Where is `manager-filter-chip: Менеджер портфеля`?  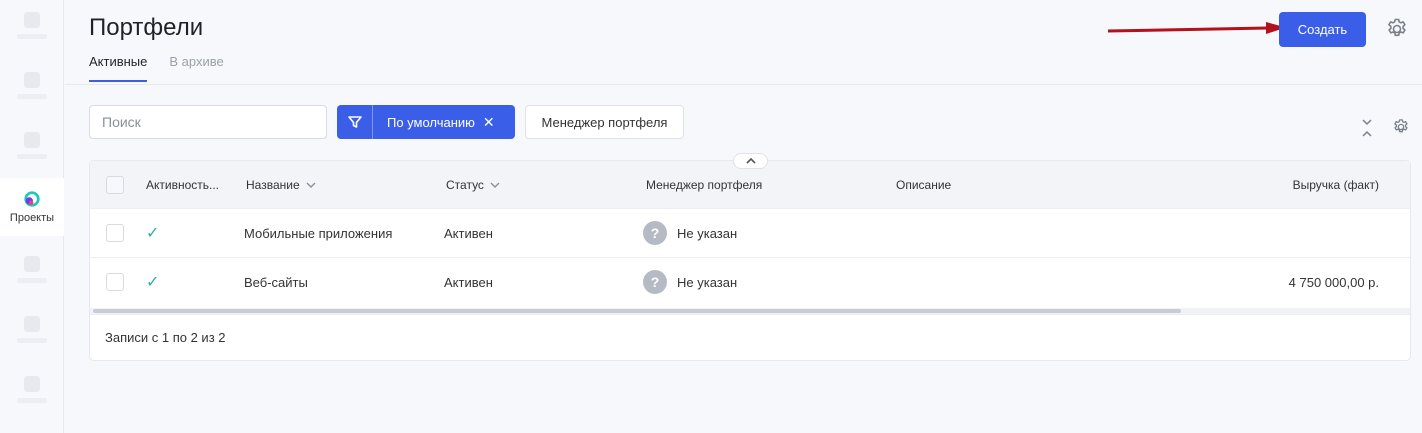 manager-filter-chip: Менеджер портфеля is located at coordinates (604, 122).